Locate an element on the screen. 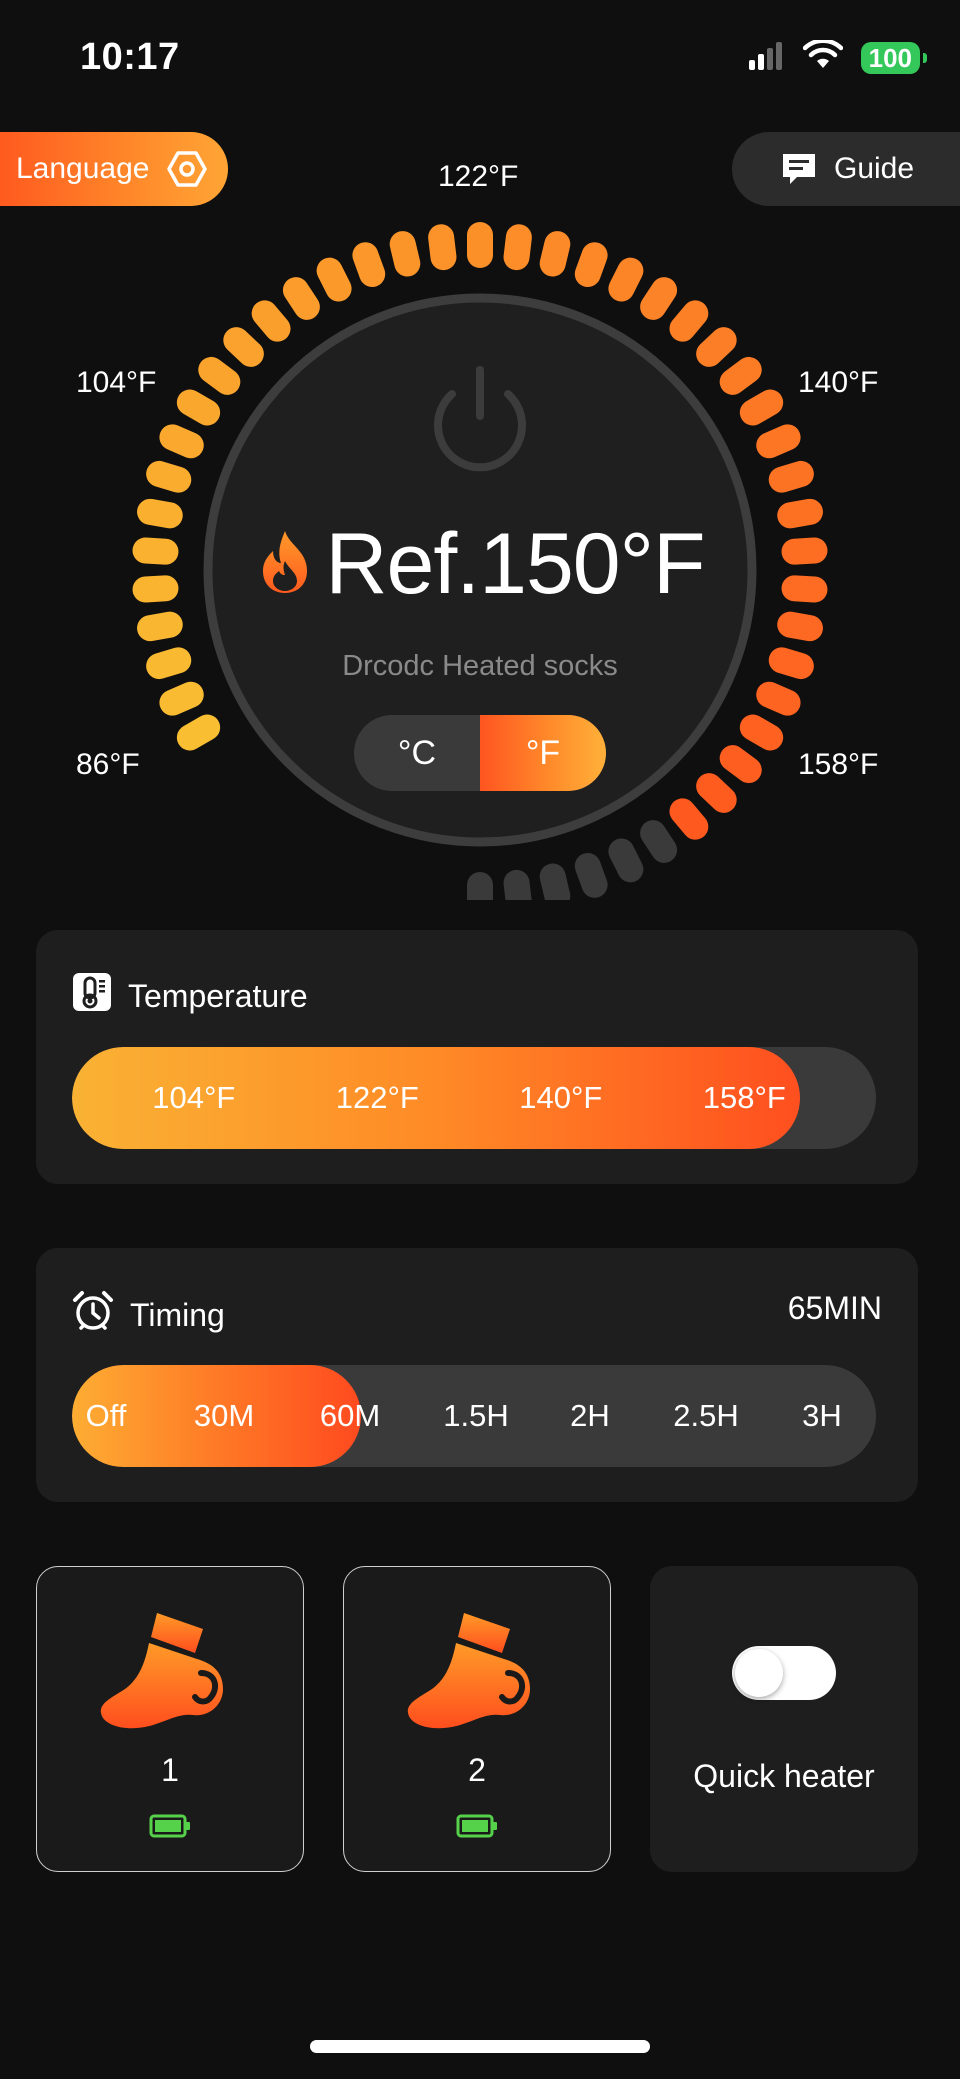 The height and width of the screenshot is (2079, 960). timing-options: Off 30M 60M 1.5H 2H 2.5H 3H is located at coordinates (474, 1416).